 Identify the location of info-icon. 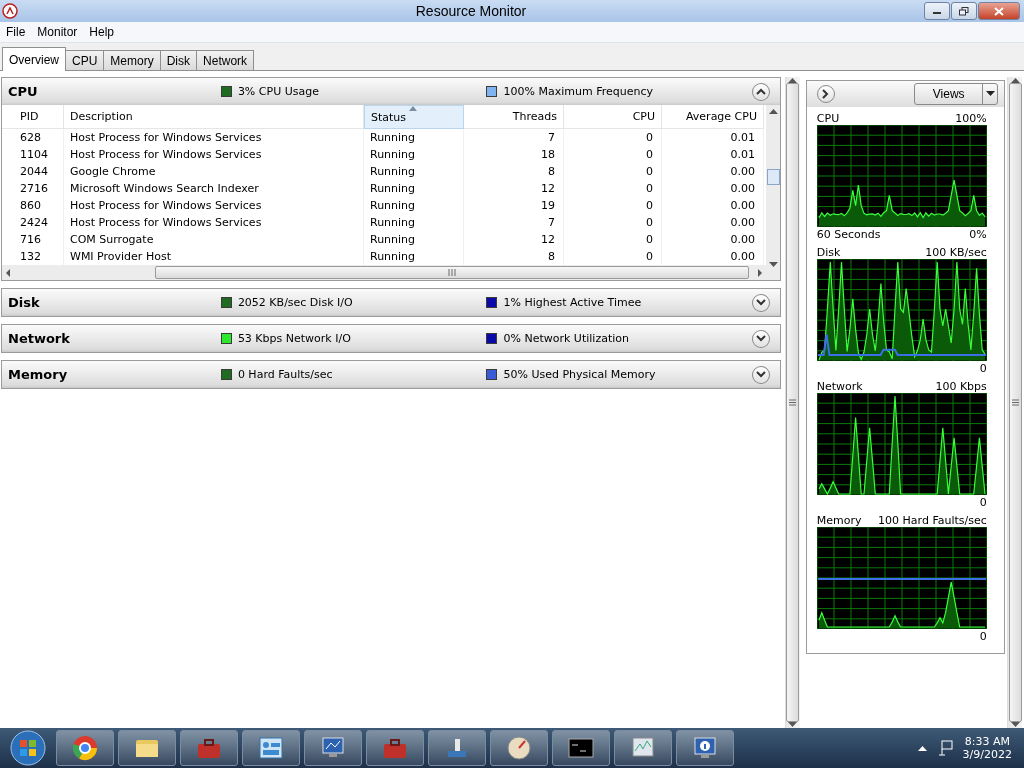
(705, 748).